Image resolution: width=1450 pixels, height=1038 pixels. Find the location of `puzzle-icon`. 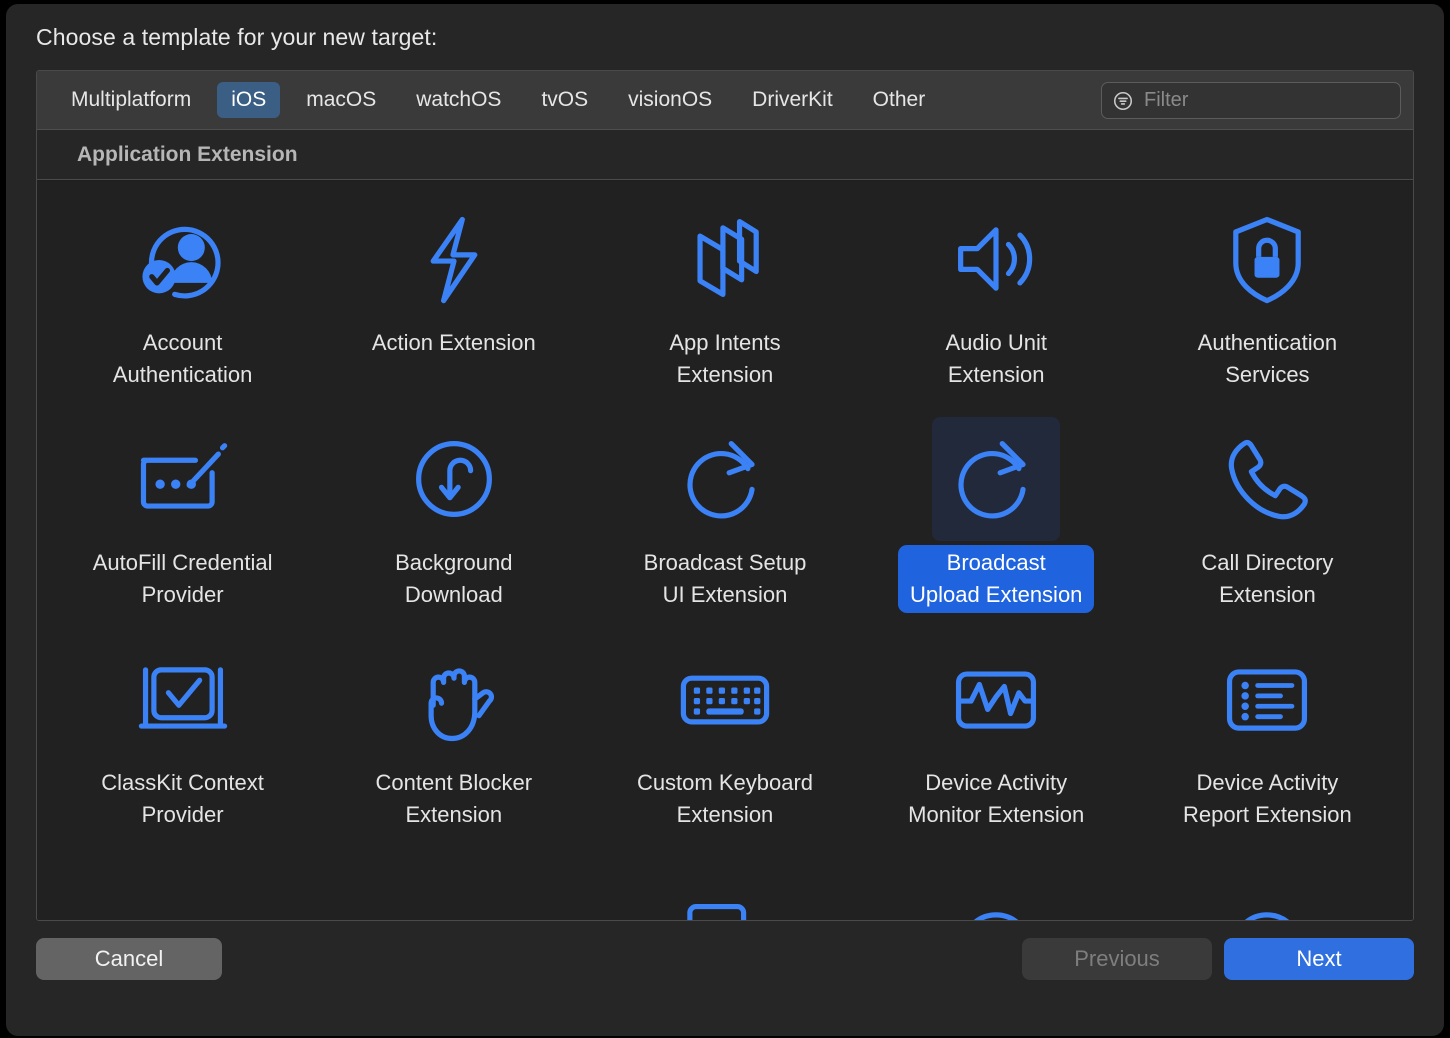

puzzle-icon is located at coordinates (725, 888).